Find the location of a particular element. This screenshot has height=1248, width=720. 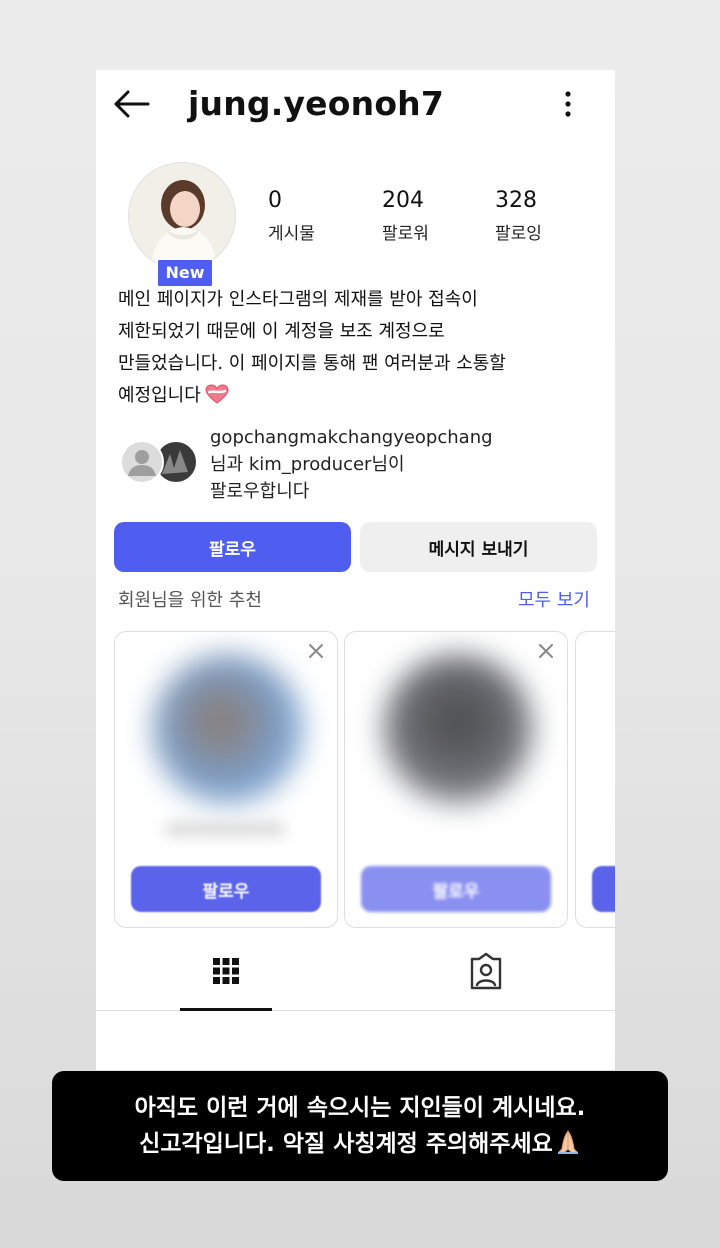

mutual-line: gopchangmakchangyeopchang is located at coordinates (351, 437).